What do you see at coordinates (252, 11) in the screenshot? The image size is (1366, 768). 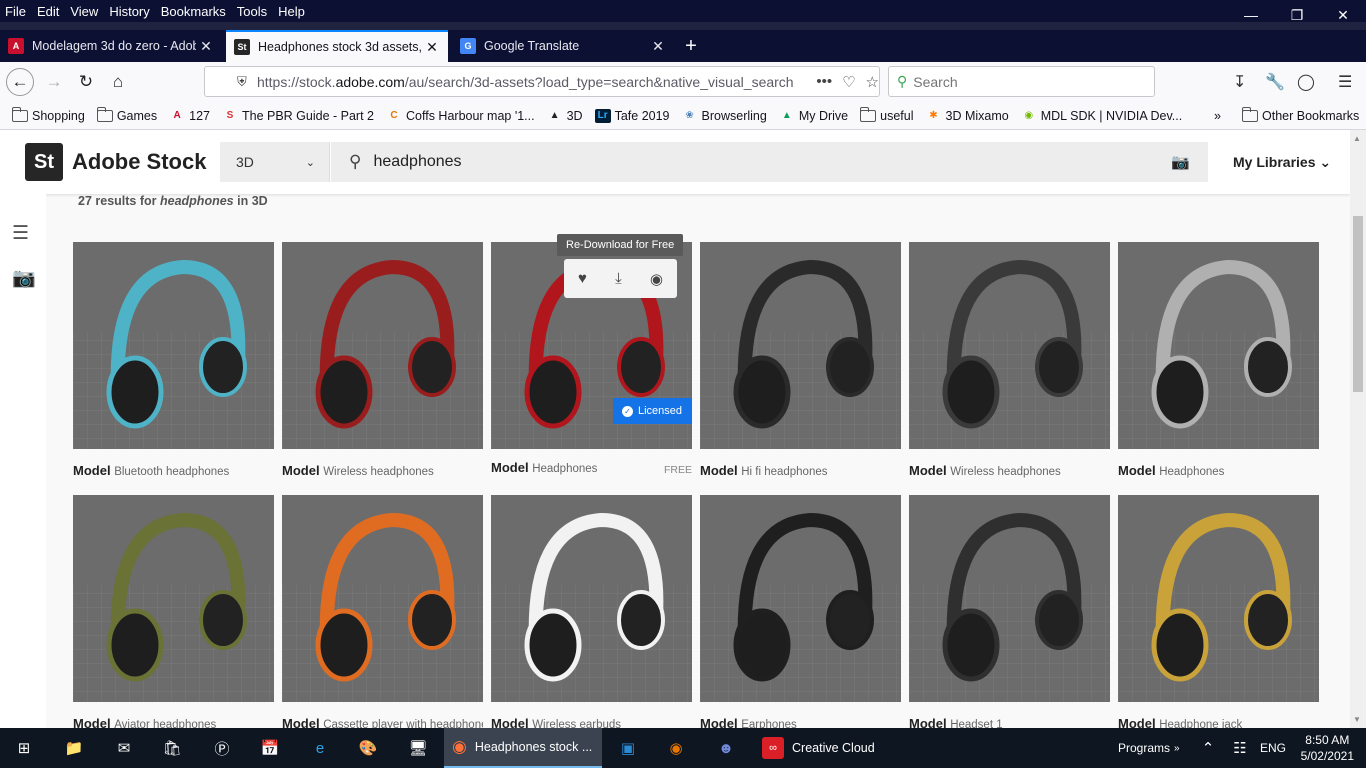 I see `menu-tools: Tools` at bounding box center [252, 11].